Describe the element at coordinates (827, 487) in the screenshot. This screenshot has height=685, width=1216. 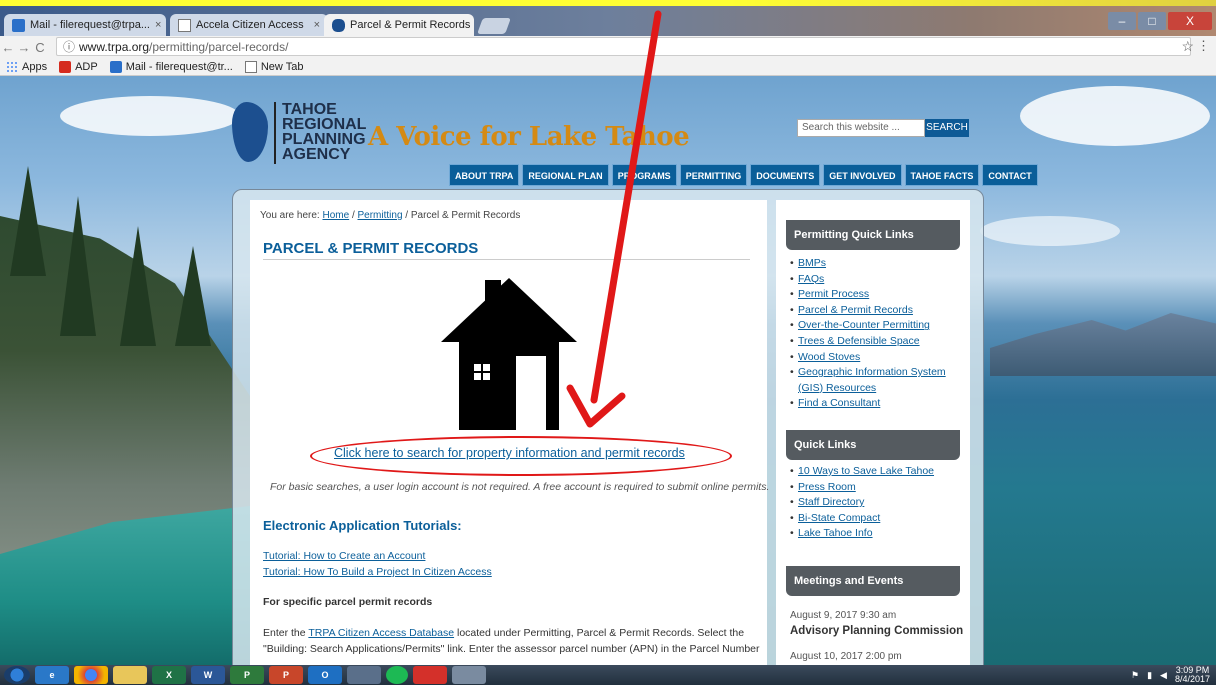
I see `link-text: Press Room` at that location.